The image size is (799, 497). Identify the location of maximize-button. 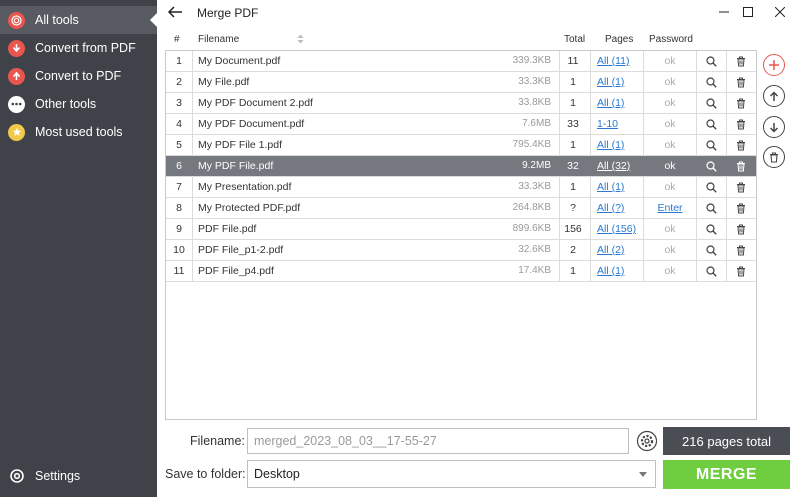
(748, 12).